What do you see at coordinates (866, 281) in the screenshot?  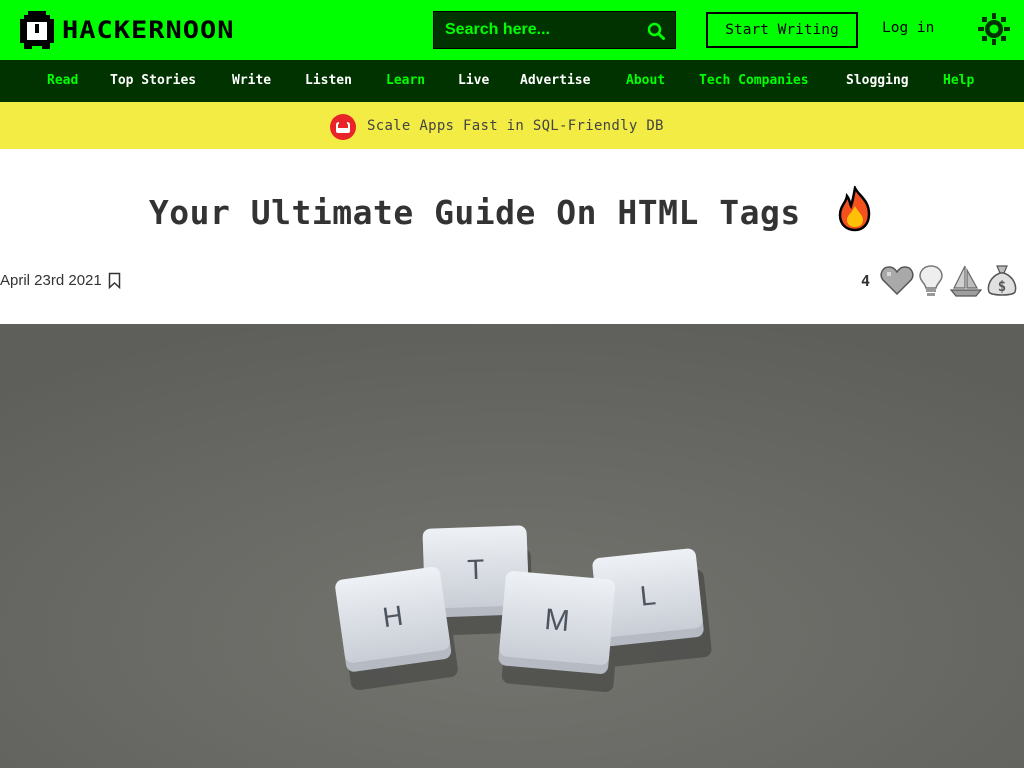 I see `reaction-count: 4` at bounding box center [866, 281].